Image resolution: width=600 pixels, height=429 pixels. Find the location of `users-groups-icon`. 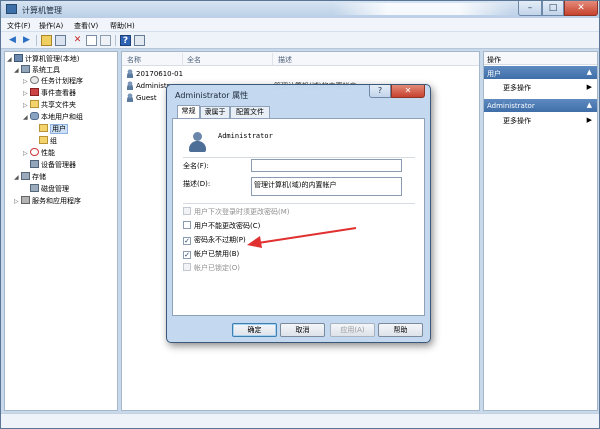

users-groups-icon is located at coordinates (34, 116).